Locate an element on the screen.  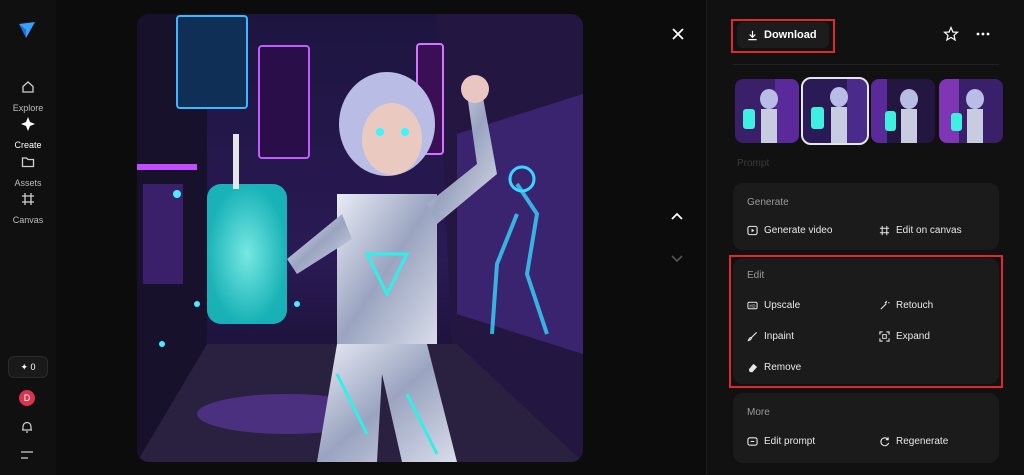
retouch-button: Retouch is located at coordinates (906, 305).